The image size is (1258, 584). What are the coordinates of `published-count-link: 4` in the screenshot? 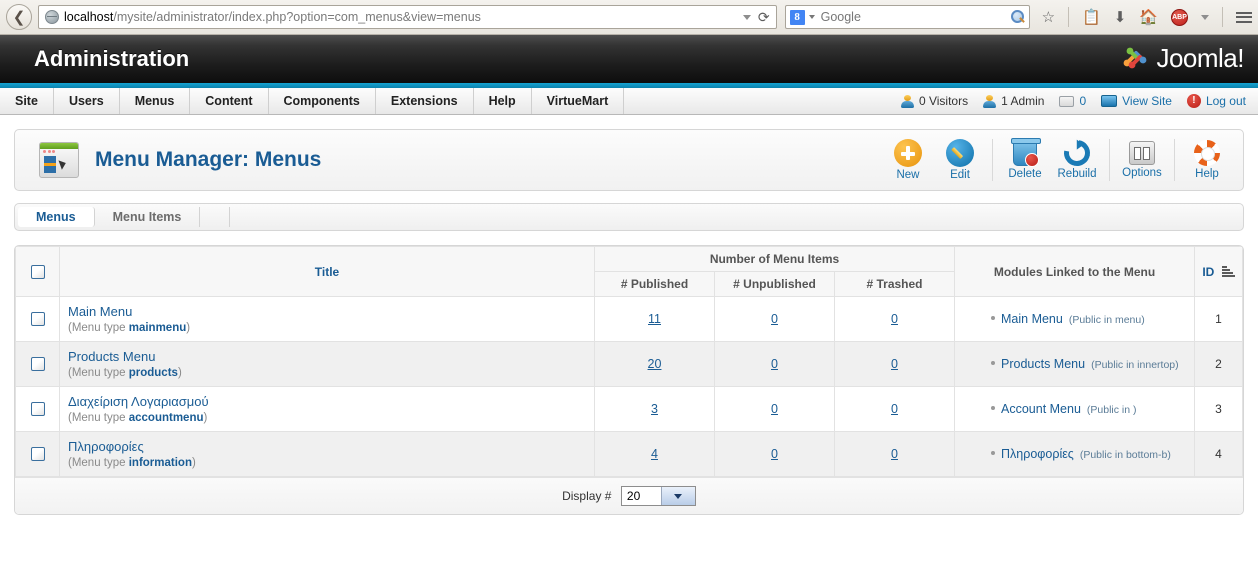 It's located at (654, 454).